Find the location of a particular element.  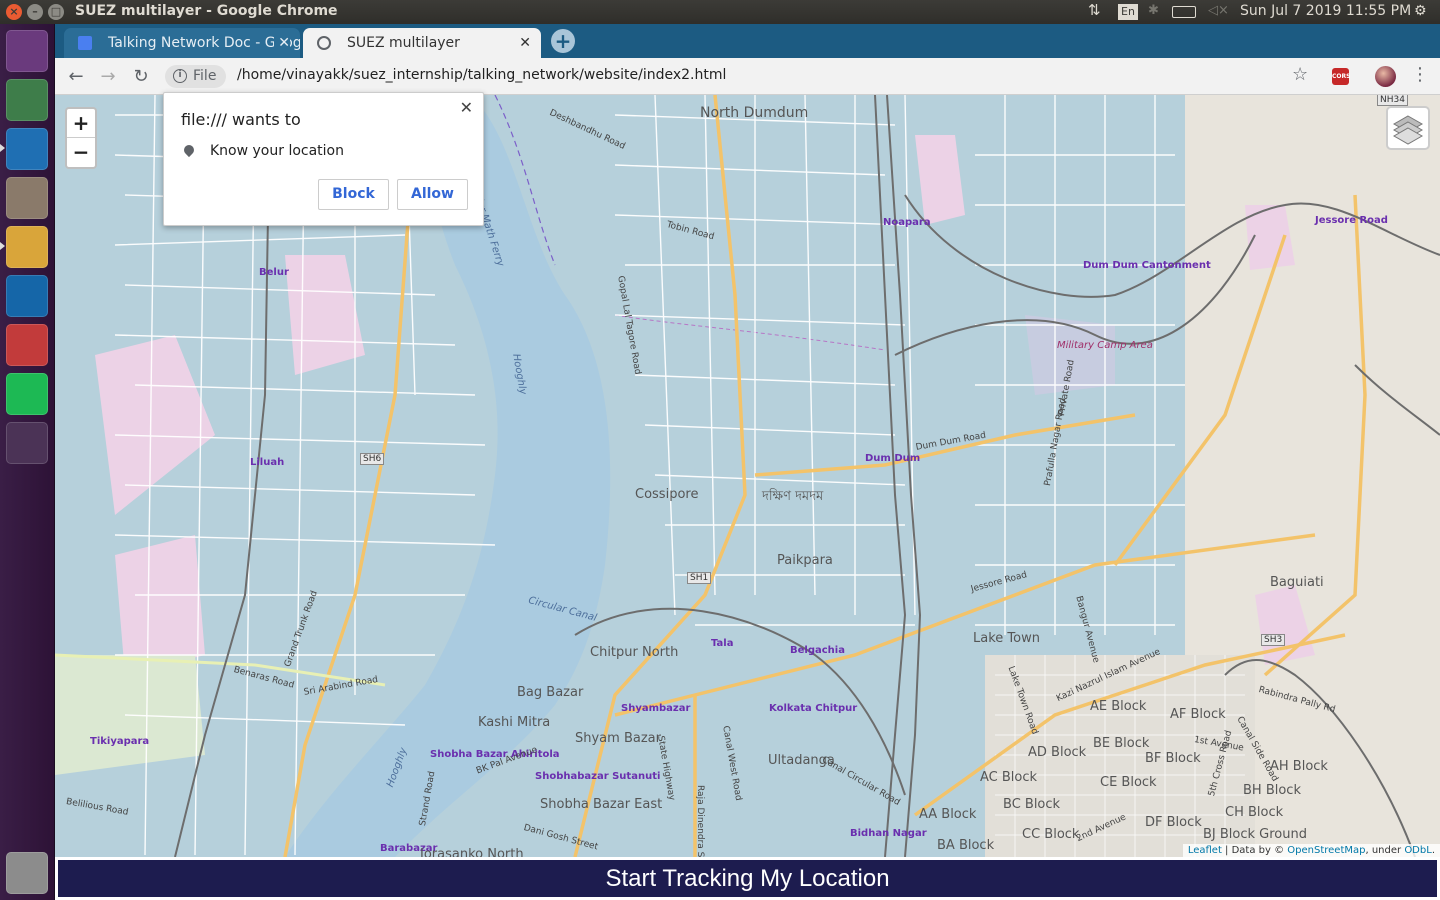

window-maximize-button: □ is located at coordinates (56, 12).